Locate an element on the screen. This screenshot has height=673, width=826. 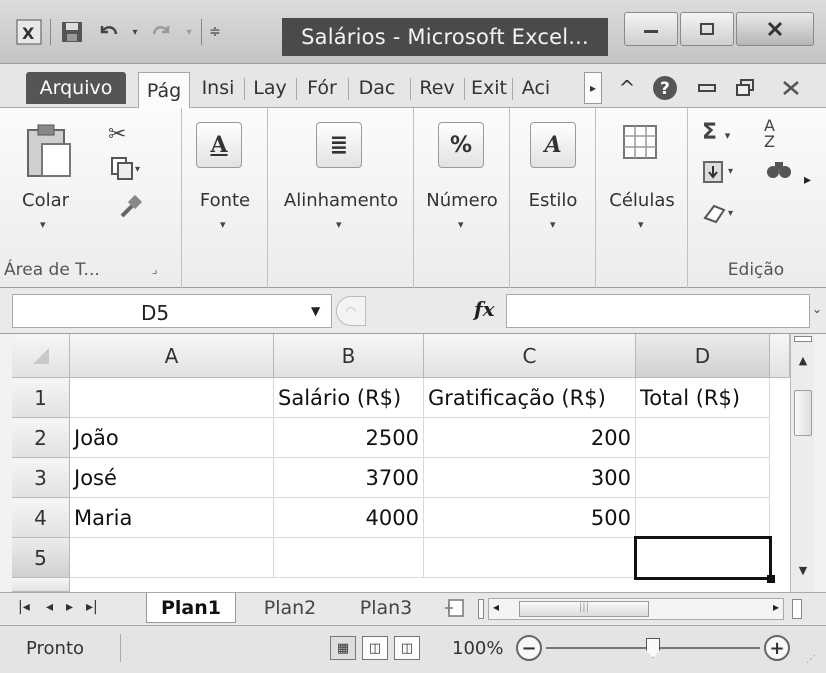
zoom-in-icon: + is located at coordinates (777, 648).